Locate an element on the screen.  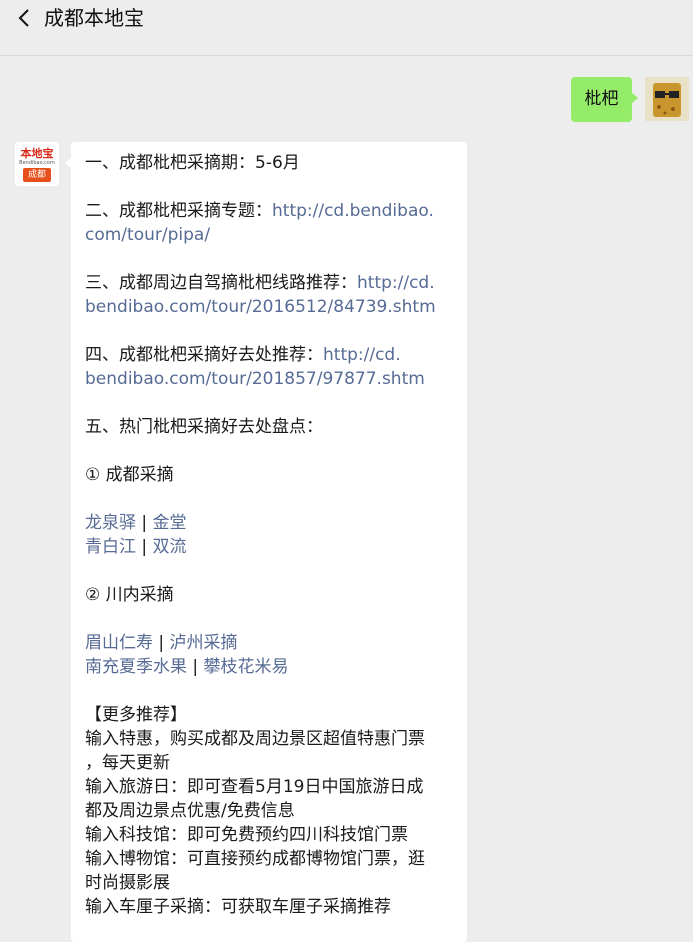
line-label: 三、成都周边自驾摘枇杷线路推荐： is located at coordinates (221, 283).